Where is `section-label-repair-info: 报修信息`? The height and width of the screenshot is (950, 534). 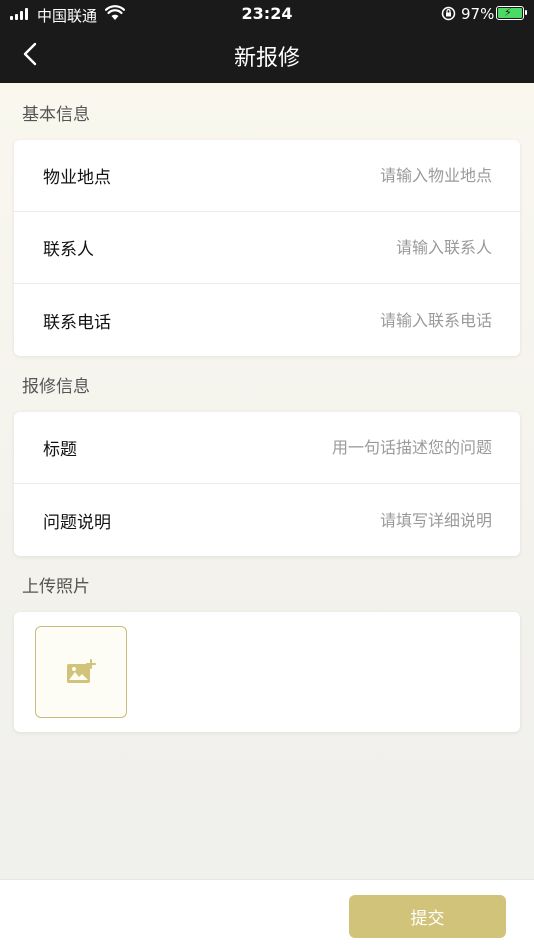 section-label-repair-info: 报修信息 is located at coordinates (56, 387).